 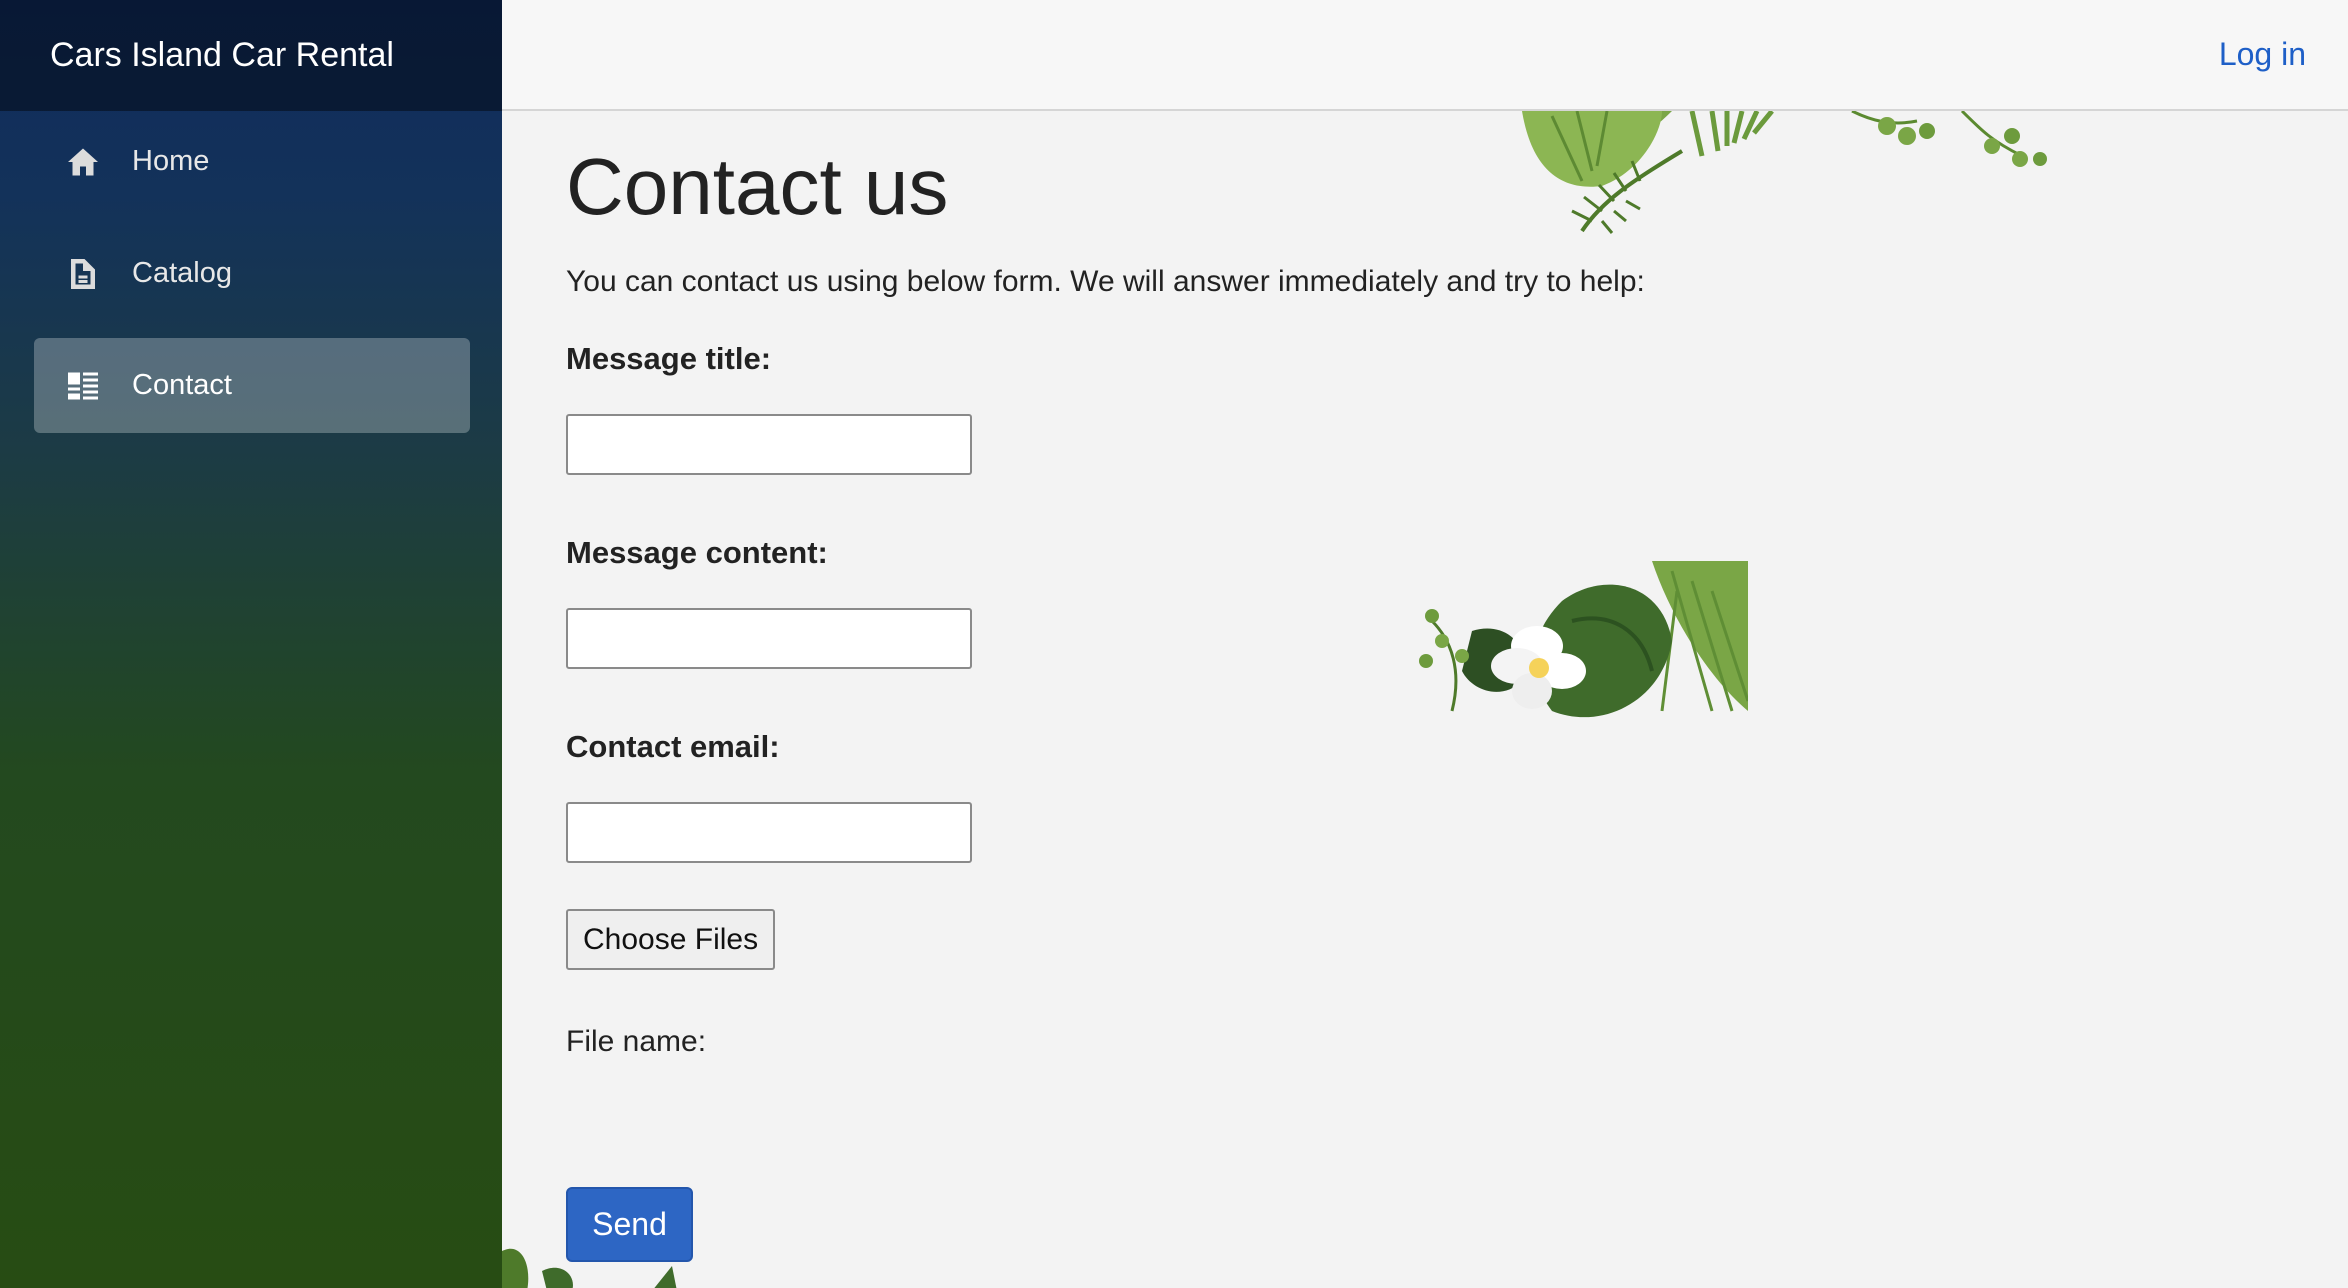 I want to click on choose-files-button: Choose Files, so click(x=671, y=939).